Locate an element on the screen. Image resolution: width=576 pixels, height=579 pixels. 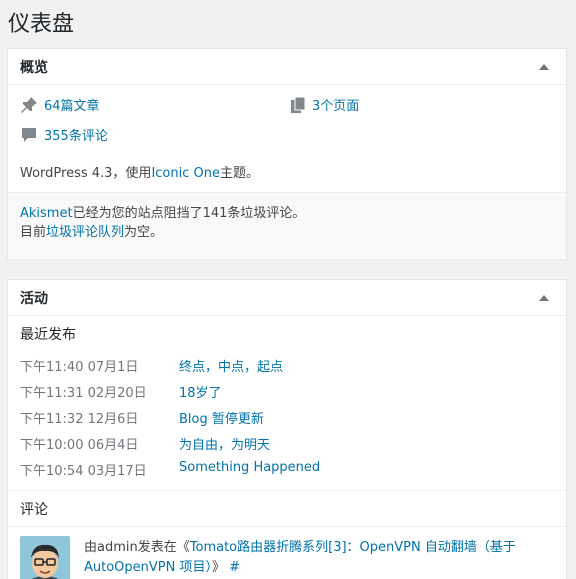
comment-permalink: # is located at coordinates (234, 567).